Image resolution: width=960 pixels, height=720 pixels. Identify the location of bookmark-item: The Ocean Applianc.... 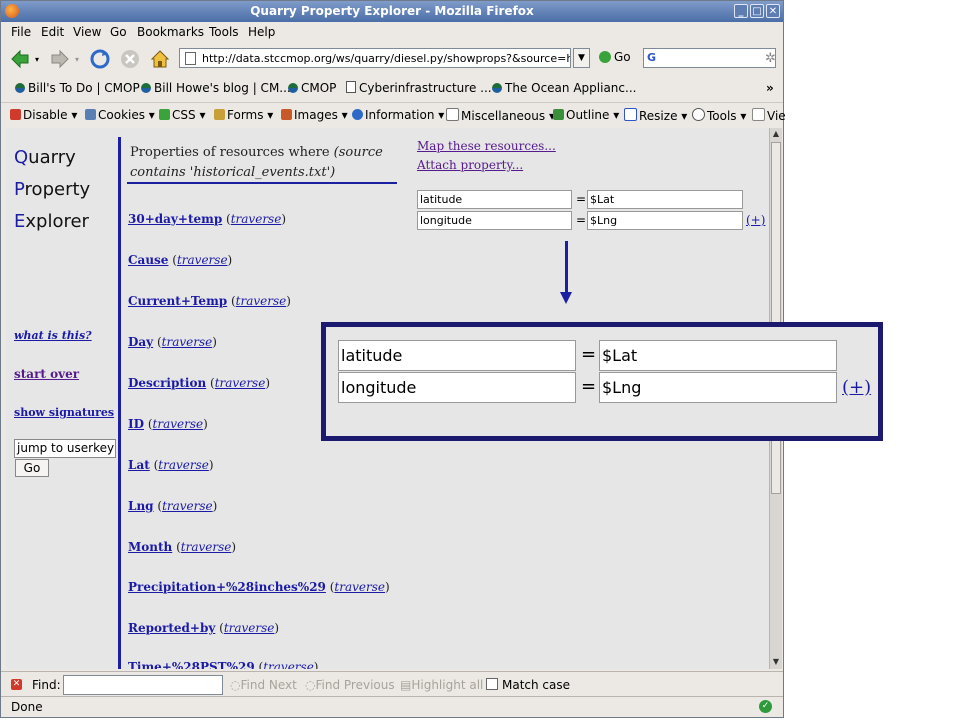
(564, 88).